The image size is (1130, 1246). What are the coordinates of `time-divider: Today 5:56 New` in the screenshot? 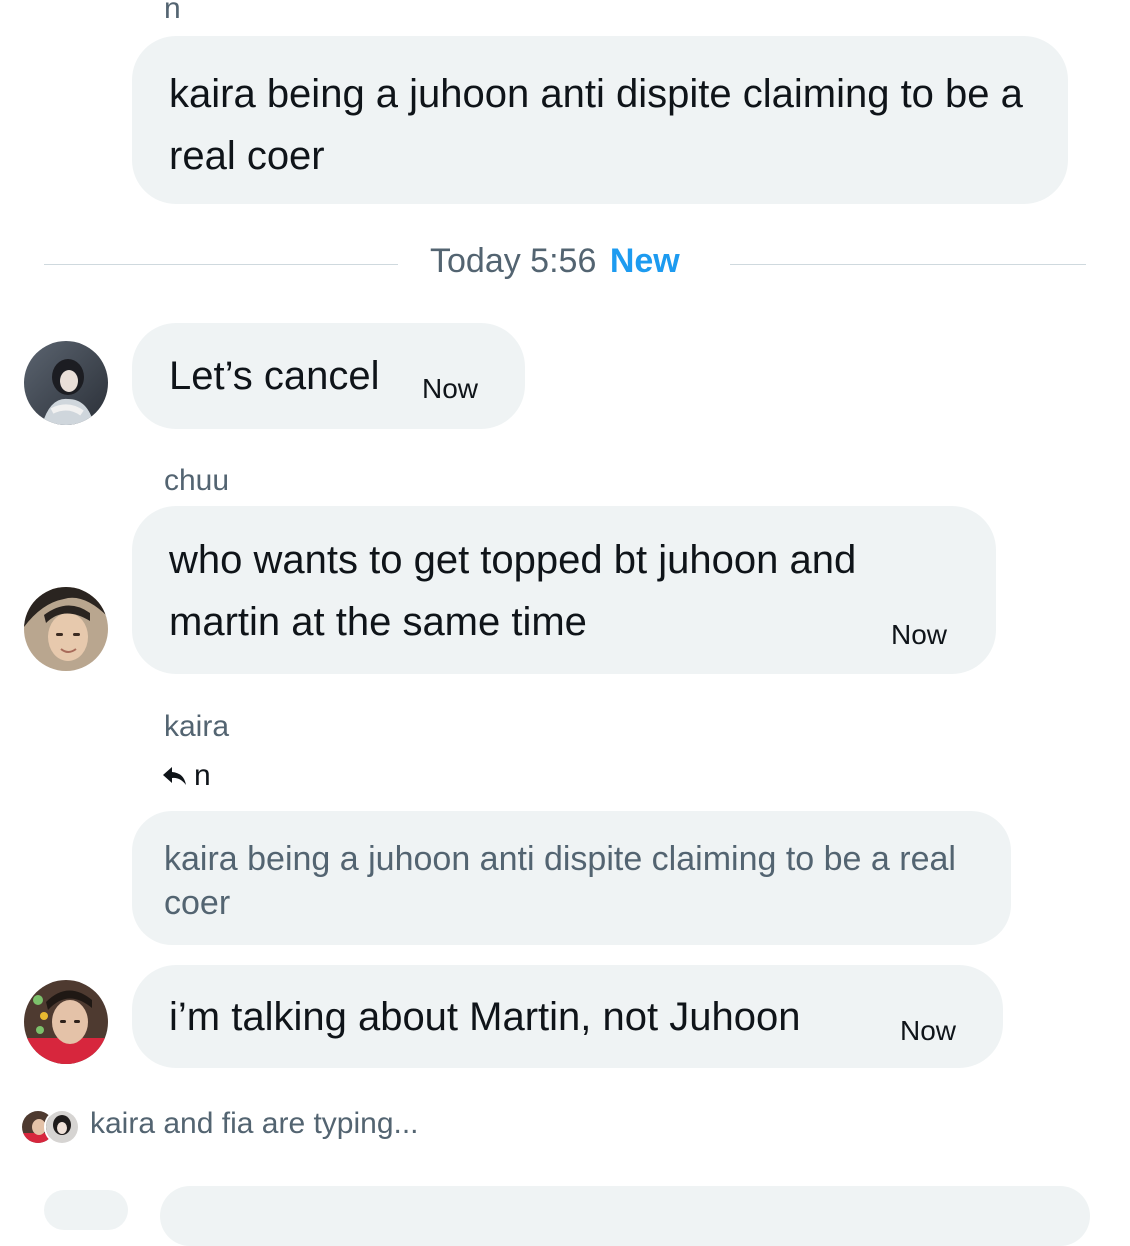 It's located at (555, 261).